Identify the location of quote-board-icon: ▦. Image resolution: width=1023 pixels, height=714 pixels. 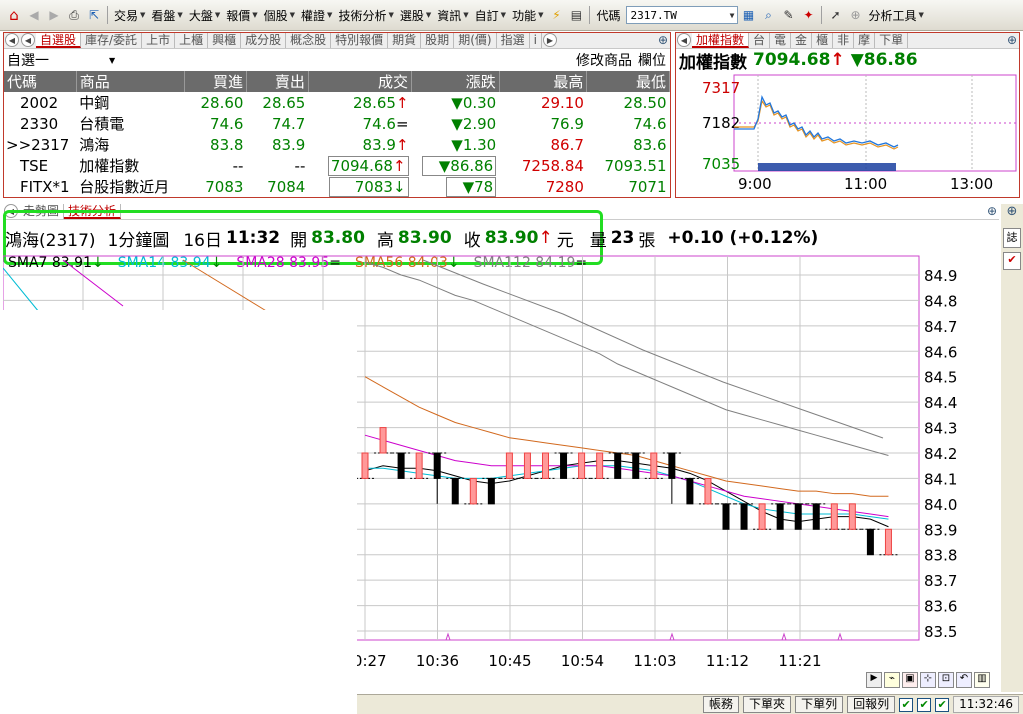
(748, 15).